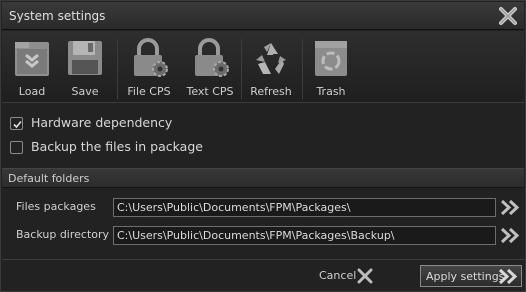 The image size is (526, 292). I want to click on files-packages-browse-button, so click(510, 207).